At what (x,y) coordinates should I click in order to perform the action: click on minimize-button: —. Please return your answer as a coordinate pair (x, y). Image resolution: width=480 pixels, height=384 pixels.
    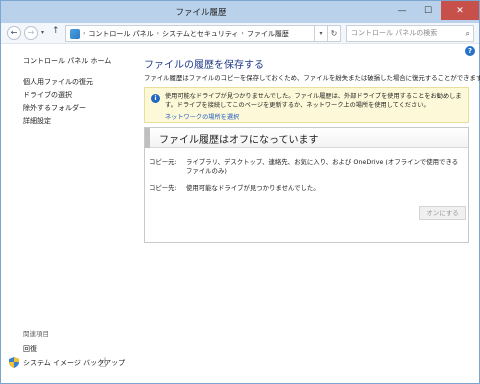
    Looking at the image, I should click on (402, 10).